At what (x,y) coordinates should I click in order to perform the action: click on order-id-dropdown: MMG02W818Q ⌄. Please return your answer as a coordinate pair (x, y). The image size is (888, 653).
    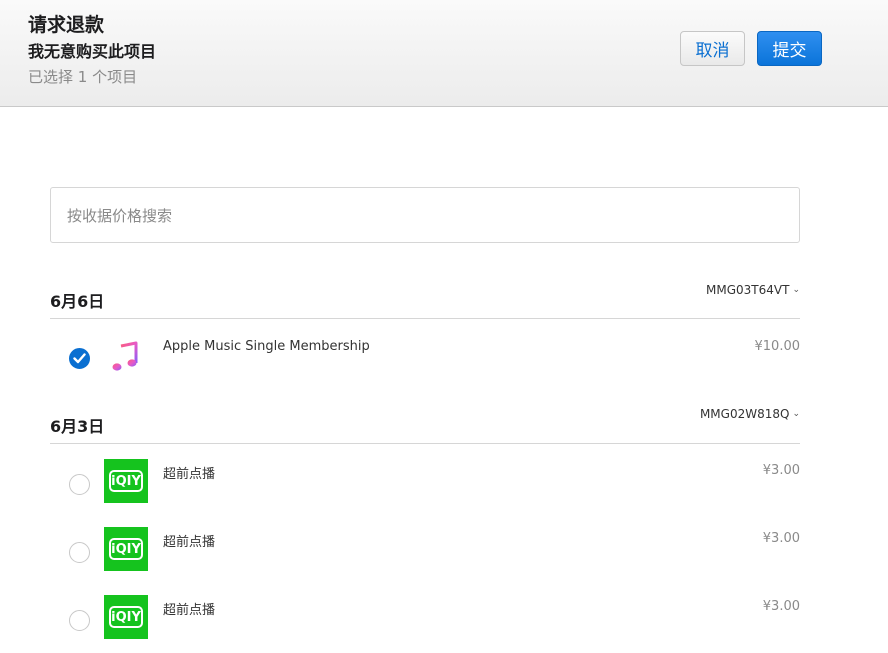
    Looking at the image, I should click on (750, 414).